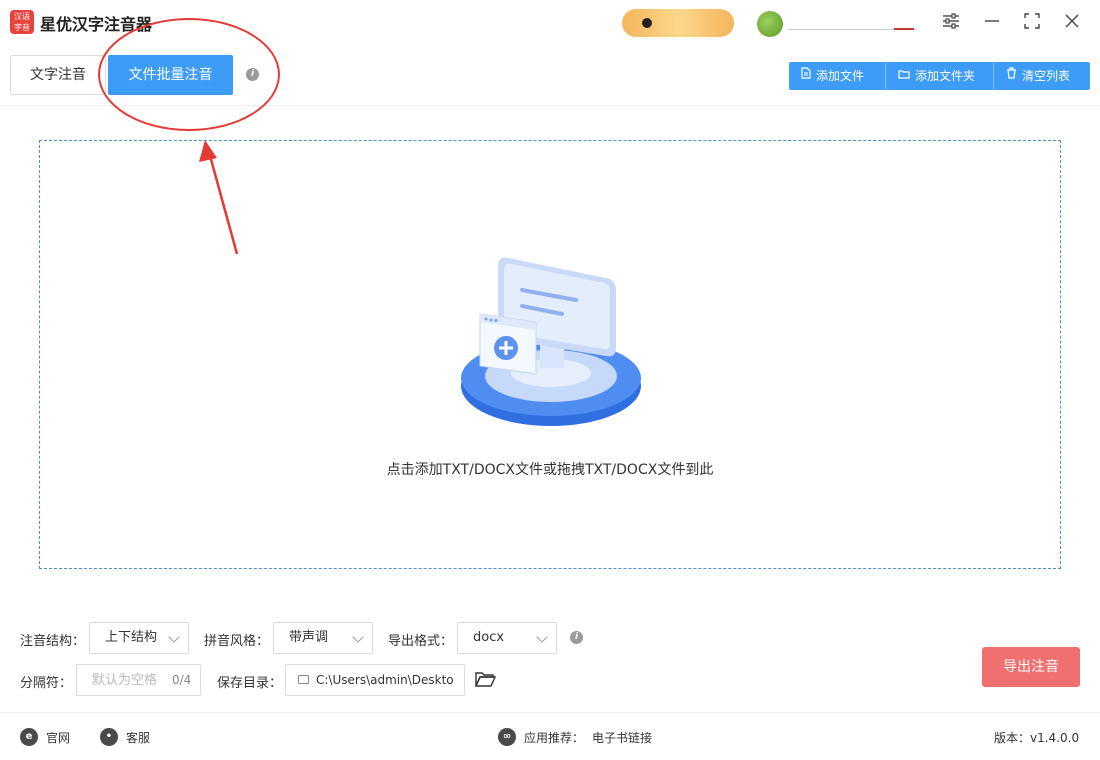 This screenshot has width=1100, height=760. I want to click on chat-bubble-icon: •, so click(109, 737).